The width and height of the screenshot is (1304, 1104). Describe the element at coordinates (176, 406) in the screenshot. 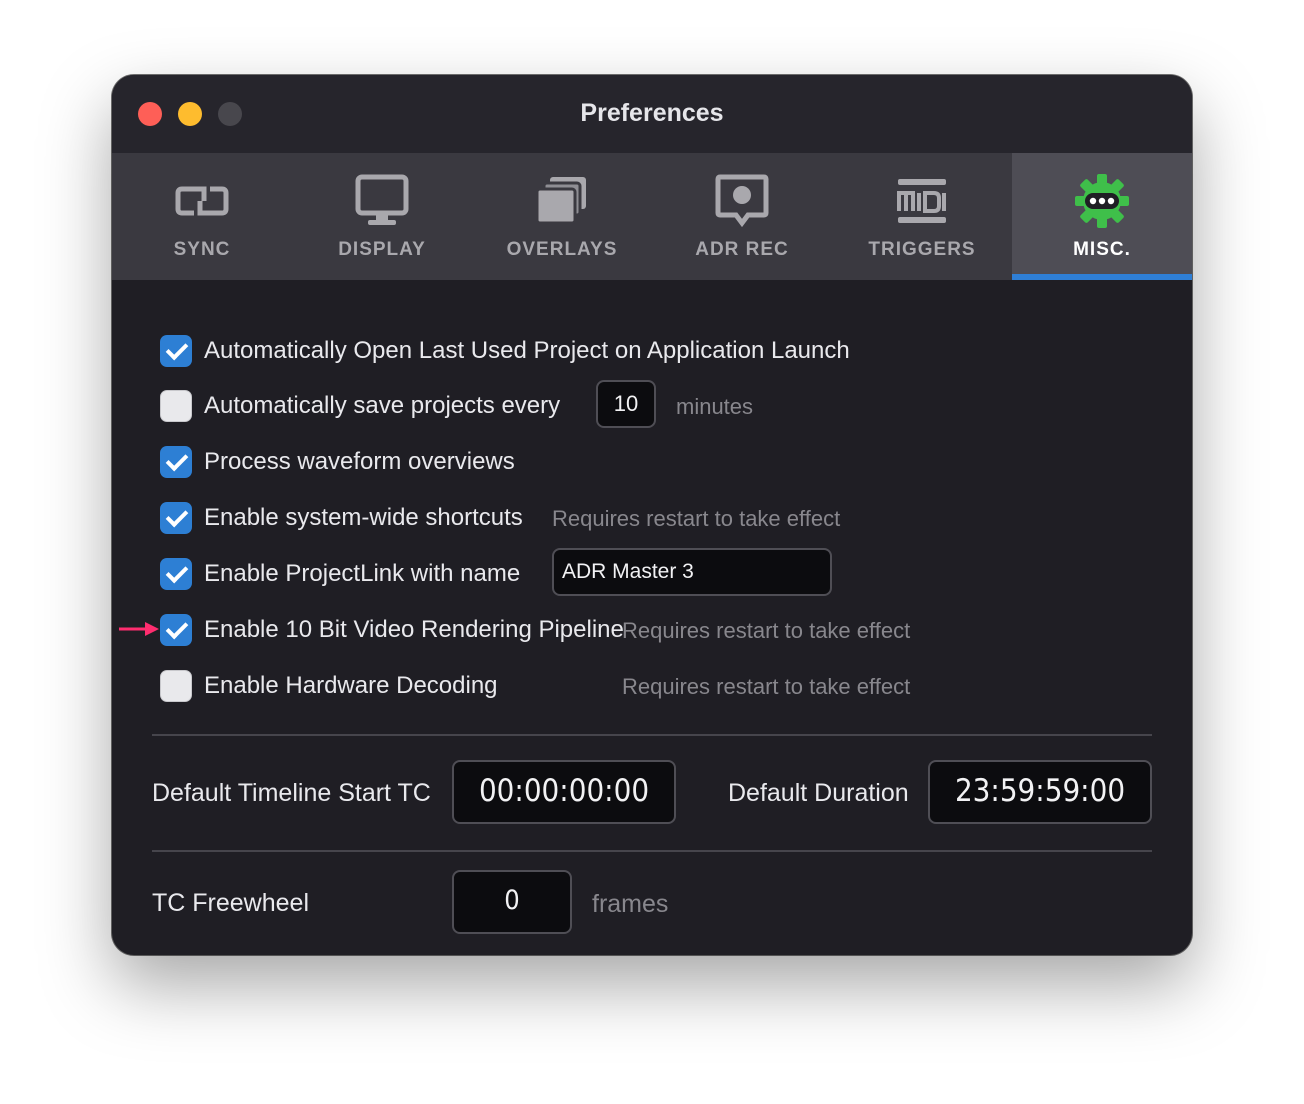

I see `auto-save-checkbox` at that location.